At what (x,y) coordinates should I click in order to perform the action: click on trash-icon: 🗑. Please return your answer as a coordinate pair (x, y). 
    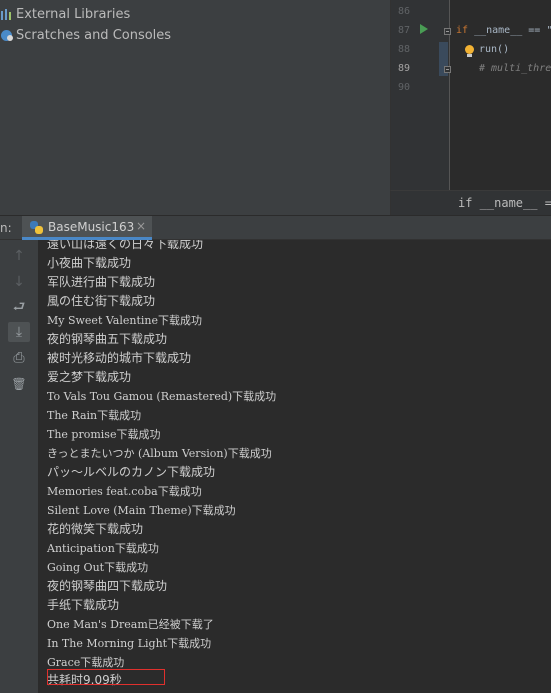
    Looking at the image, I should click on (19, 384).